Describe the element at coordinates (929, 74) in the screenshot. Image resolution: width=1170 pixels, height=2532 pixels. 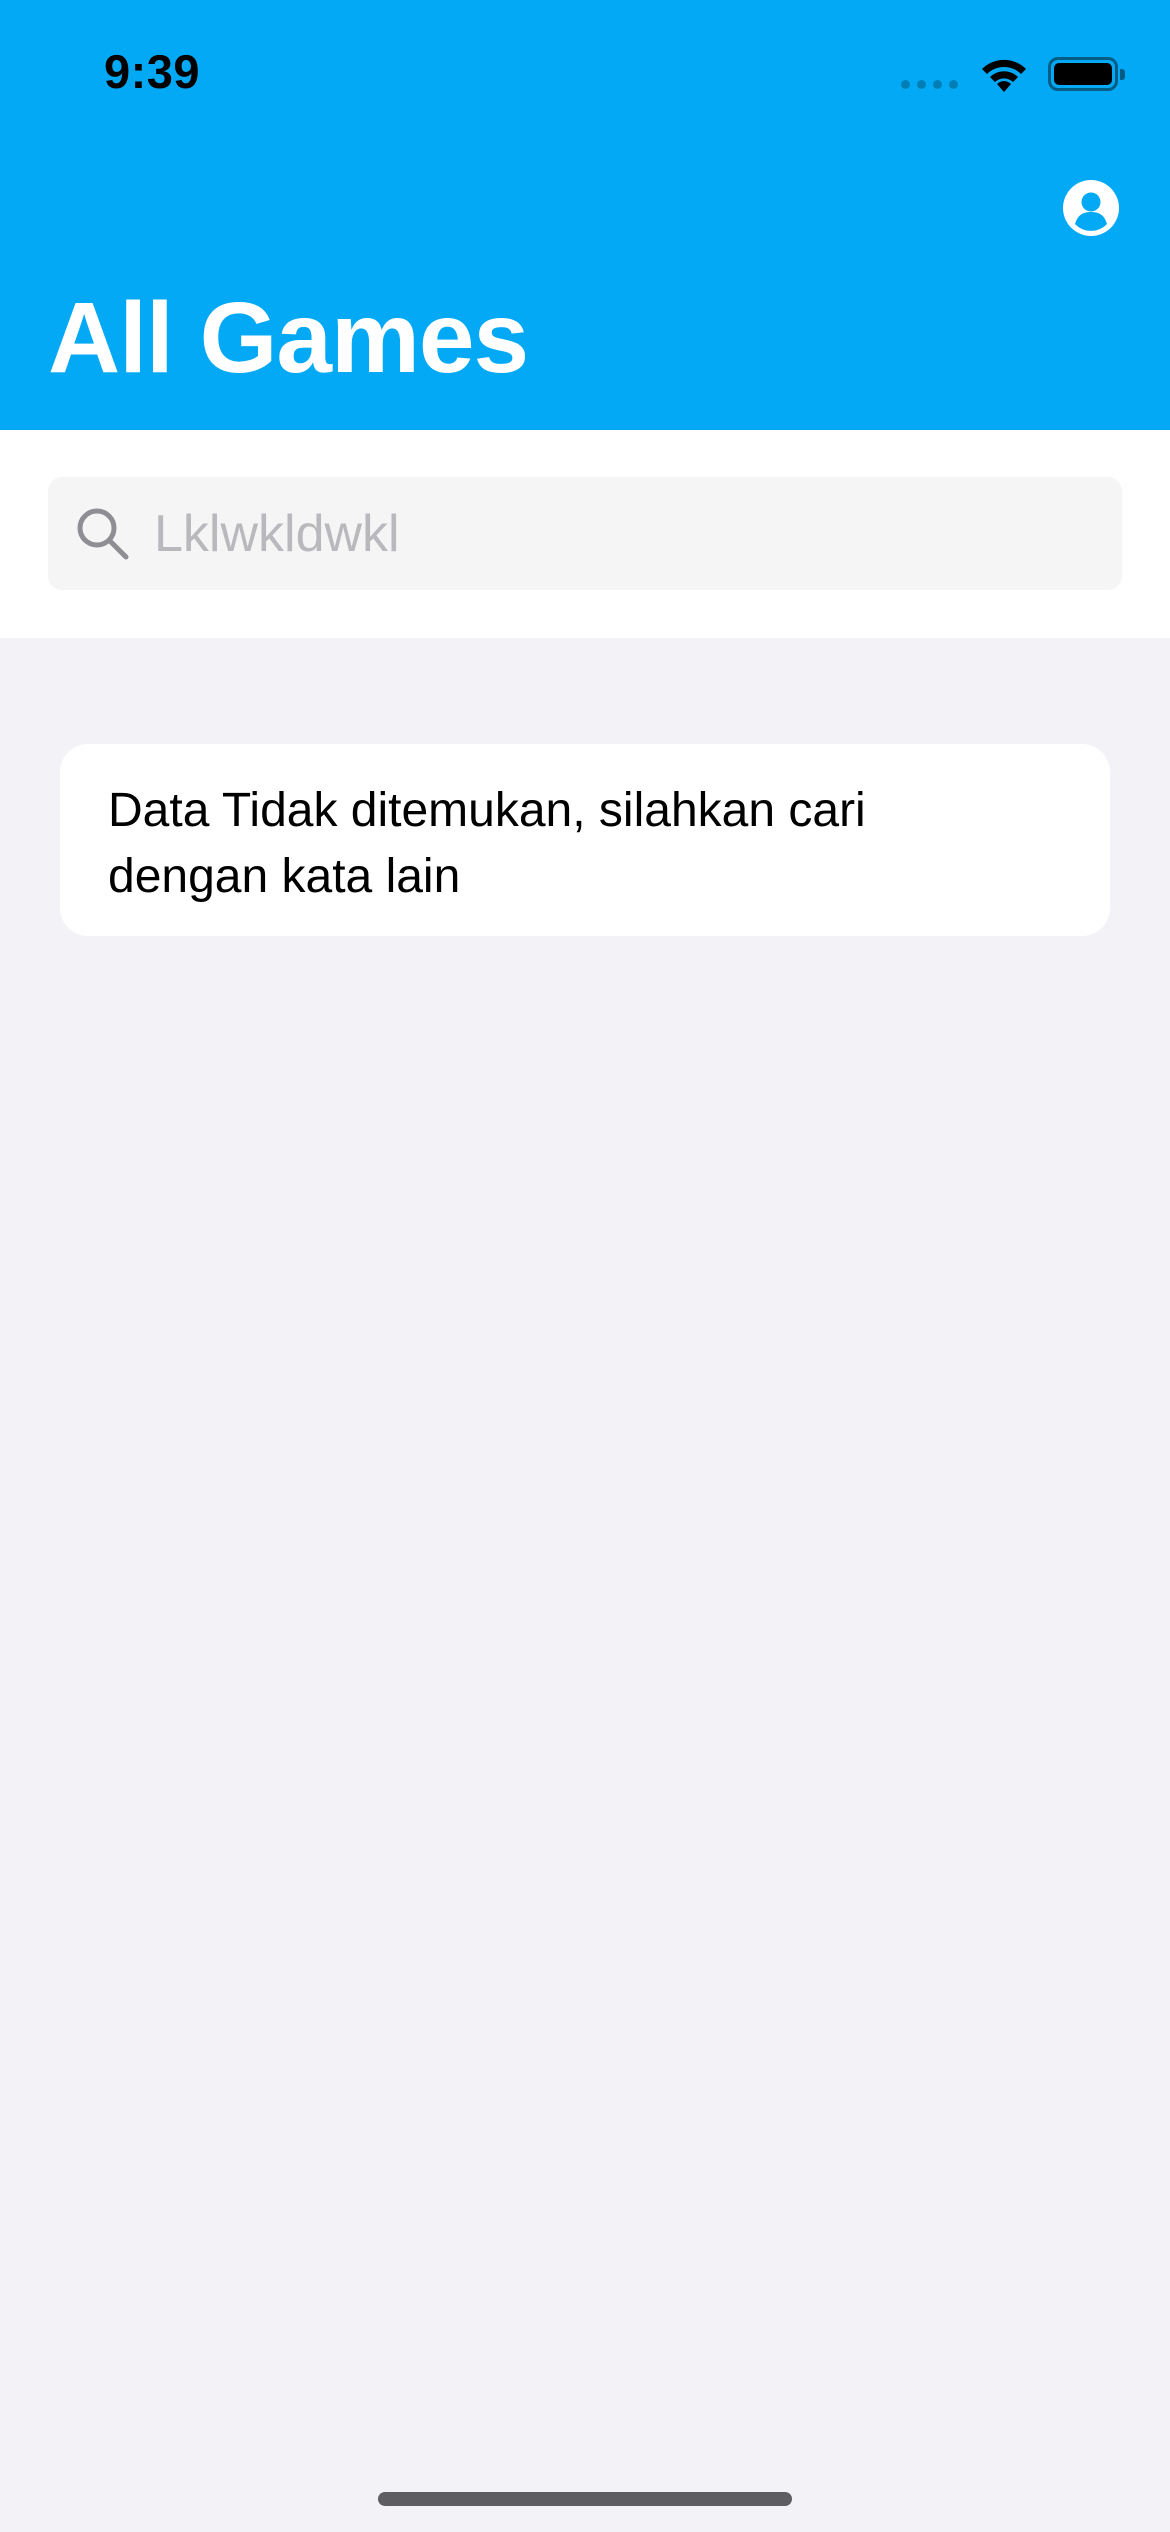
I see `cellular-signal-icon` at that location.